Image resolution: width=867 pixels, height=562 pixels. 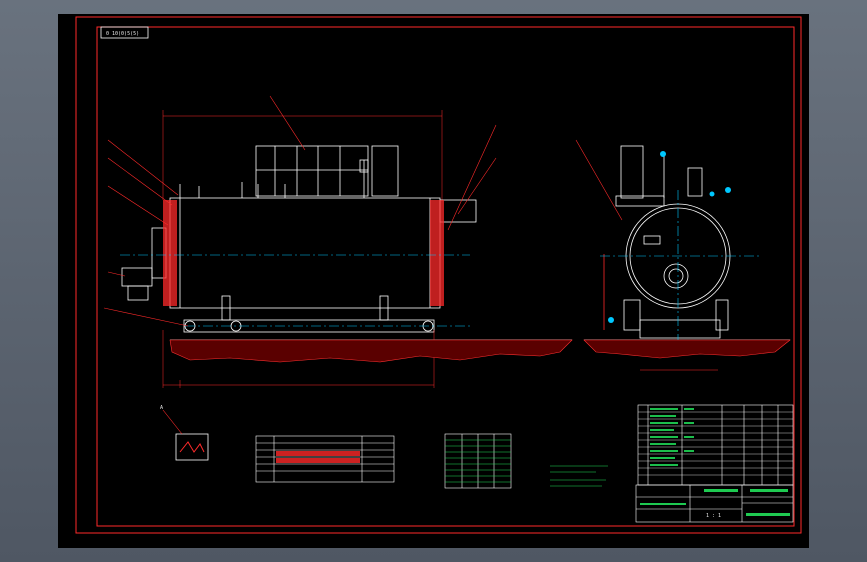 I want to click on drawing-scale: 1, so click(x=713, y=516).